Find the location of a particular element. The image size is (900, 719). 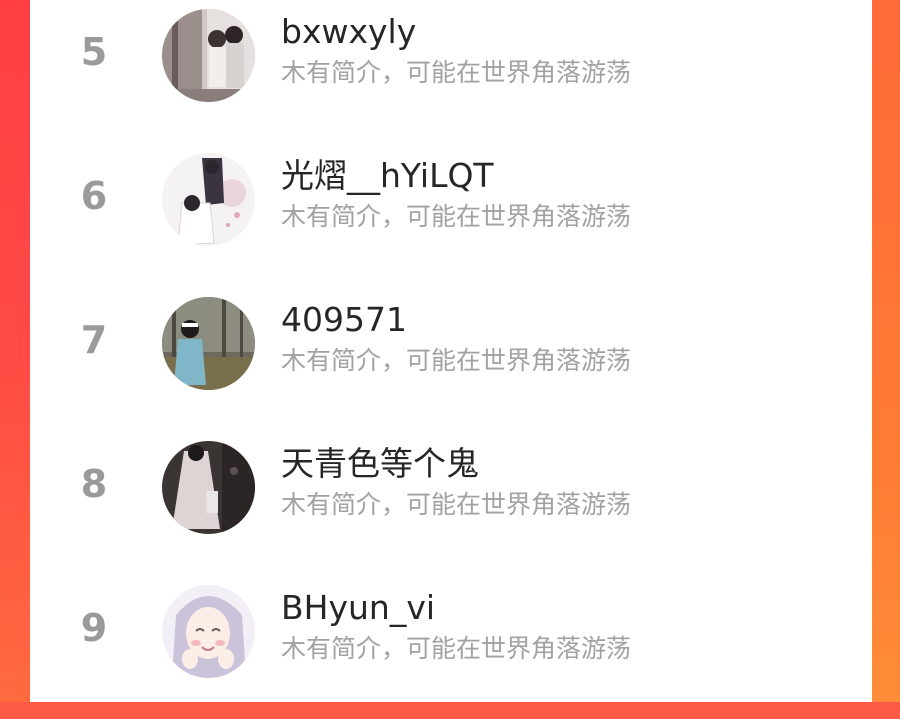

rank-number: 8 is located at coordinates (94, 484).